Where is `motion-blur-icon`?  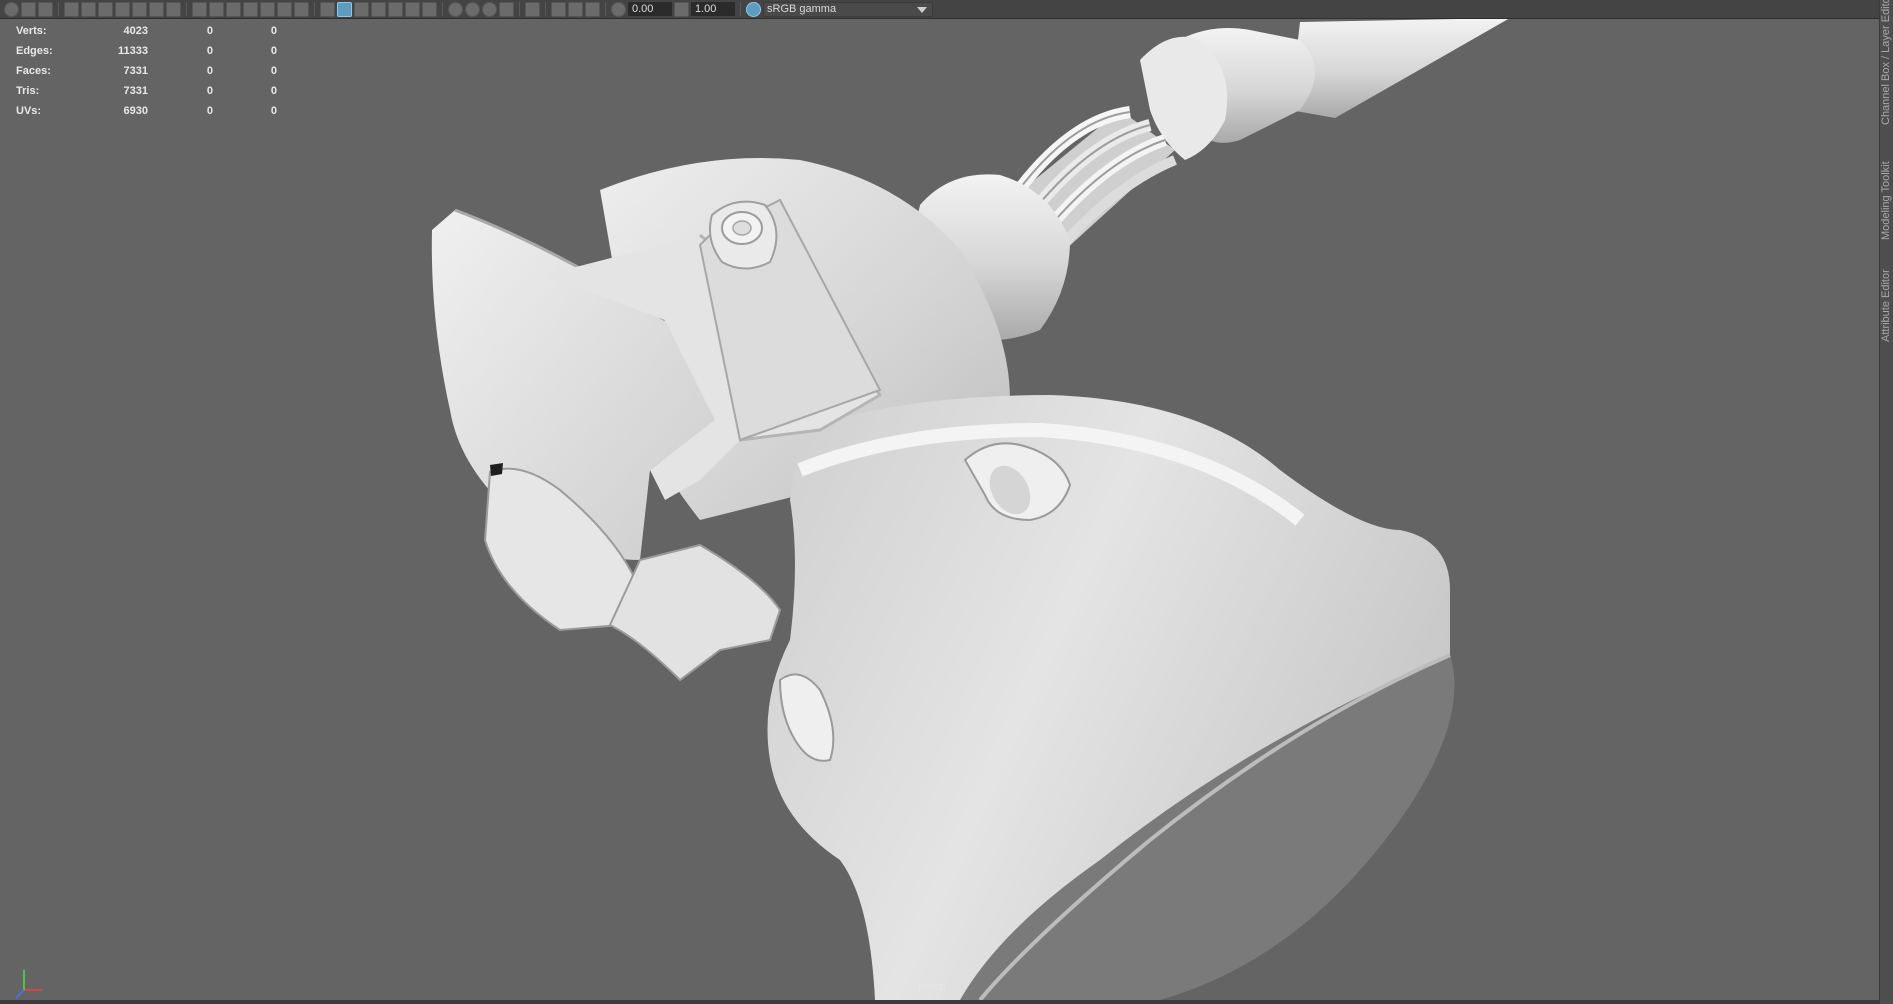
motion-blur-icon is located at coordinates (472, 9).